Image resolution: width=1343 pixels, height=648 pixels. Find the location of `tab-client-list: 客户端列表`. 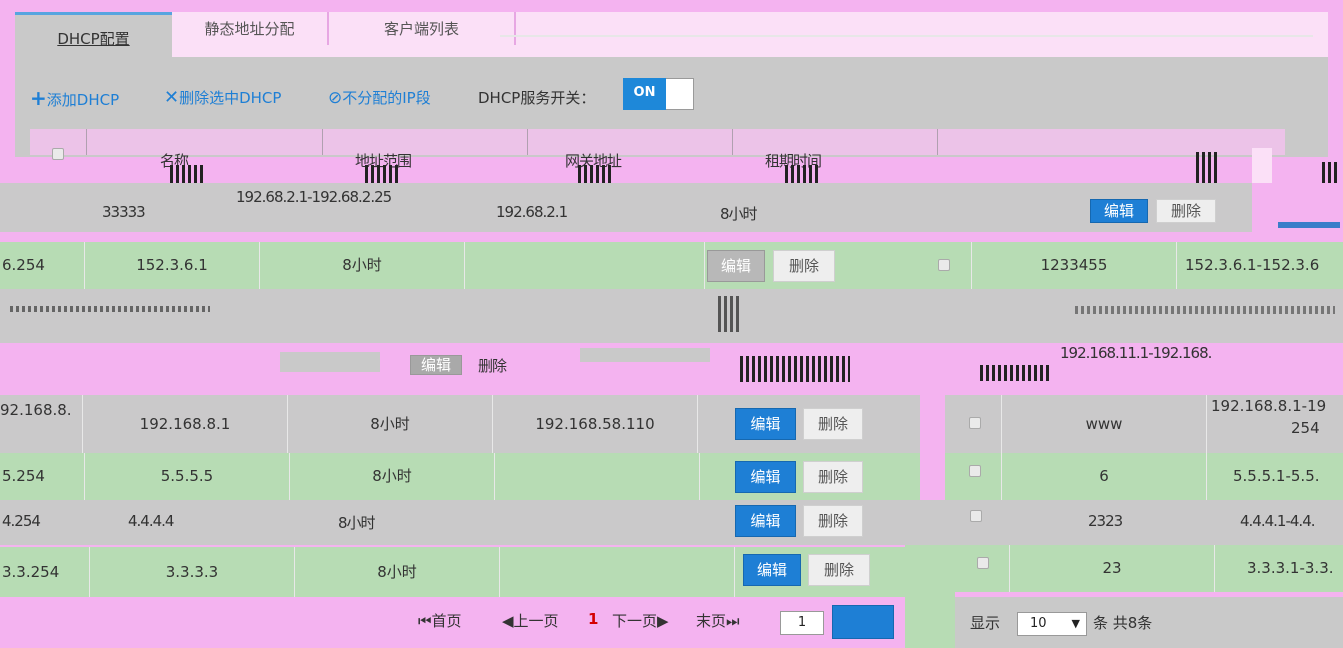

tab-client-list: 客户端列表 is located at coordinates (421, 34).